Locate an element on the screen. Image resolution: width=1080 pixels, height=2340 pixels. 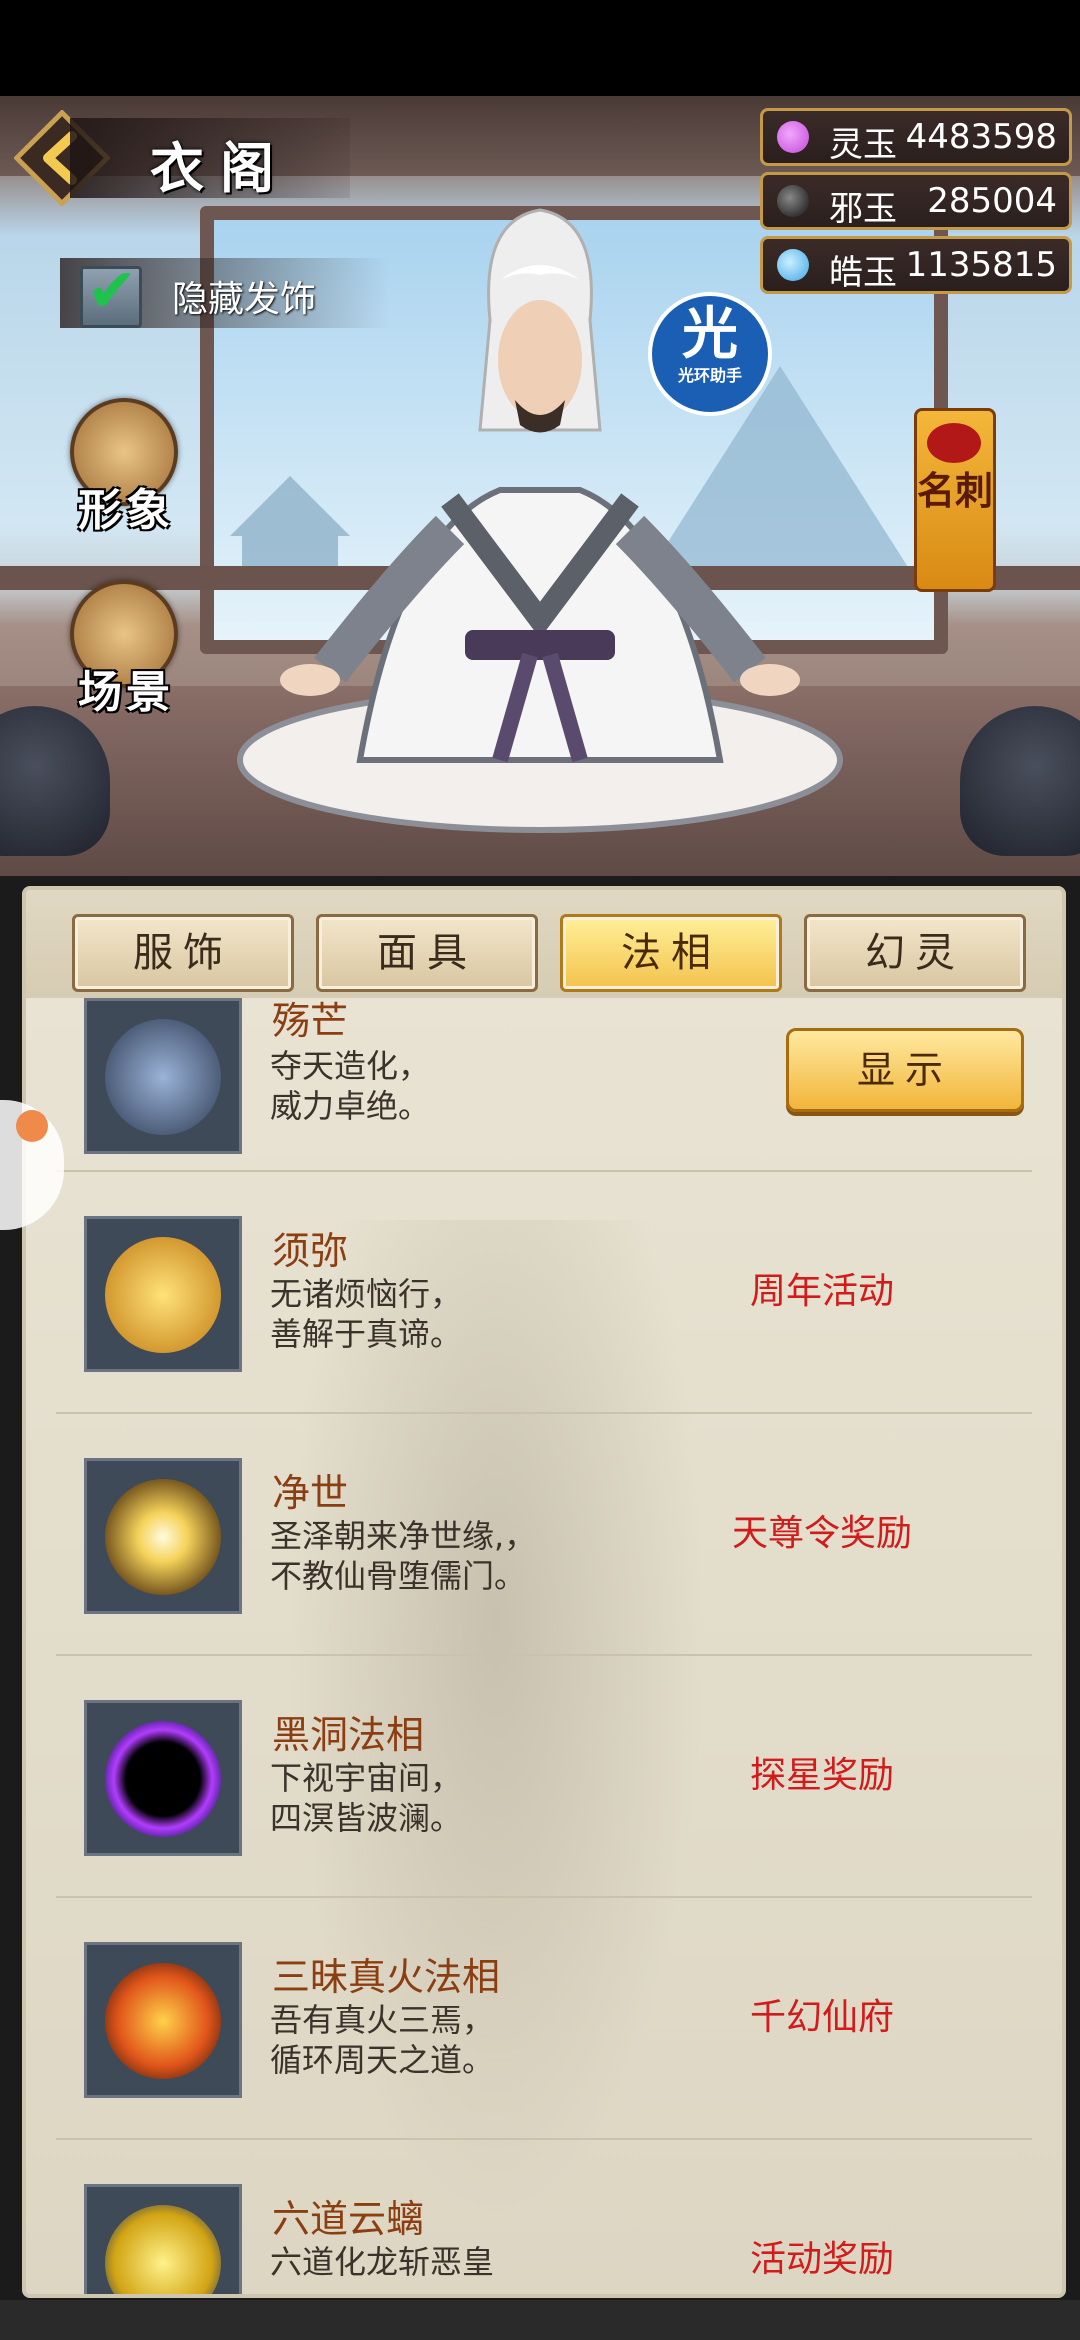
item-name: 黑洞法相 is located at coordinates (348, 1735).